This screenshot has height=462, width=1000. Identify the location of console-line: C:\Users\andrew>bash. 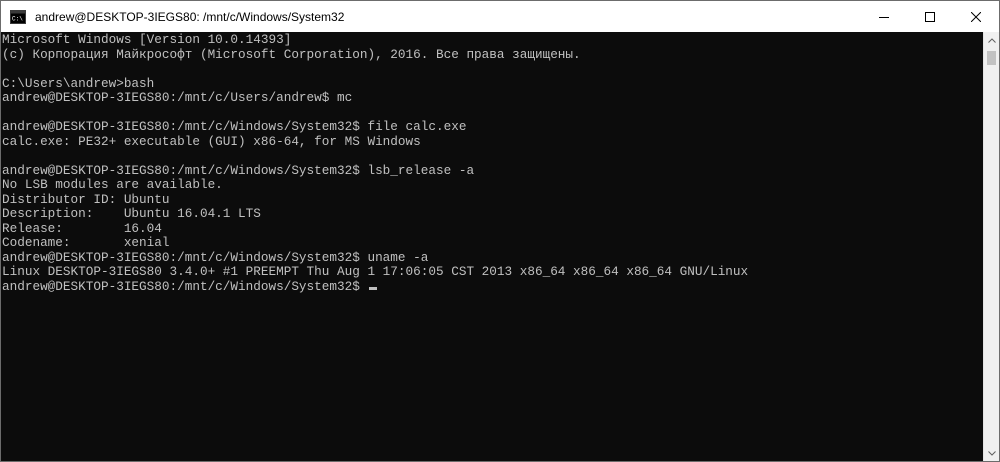
(78, 83).